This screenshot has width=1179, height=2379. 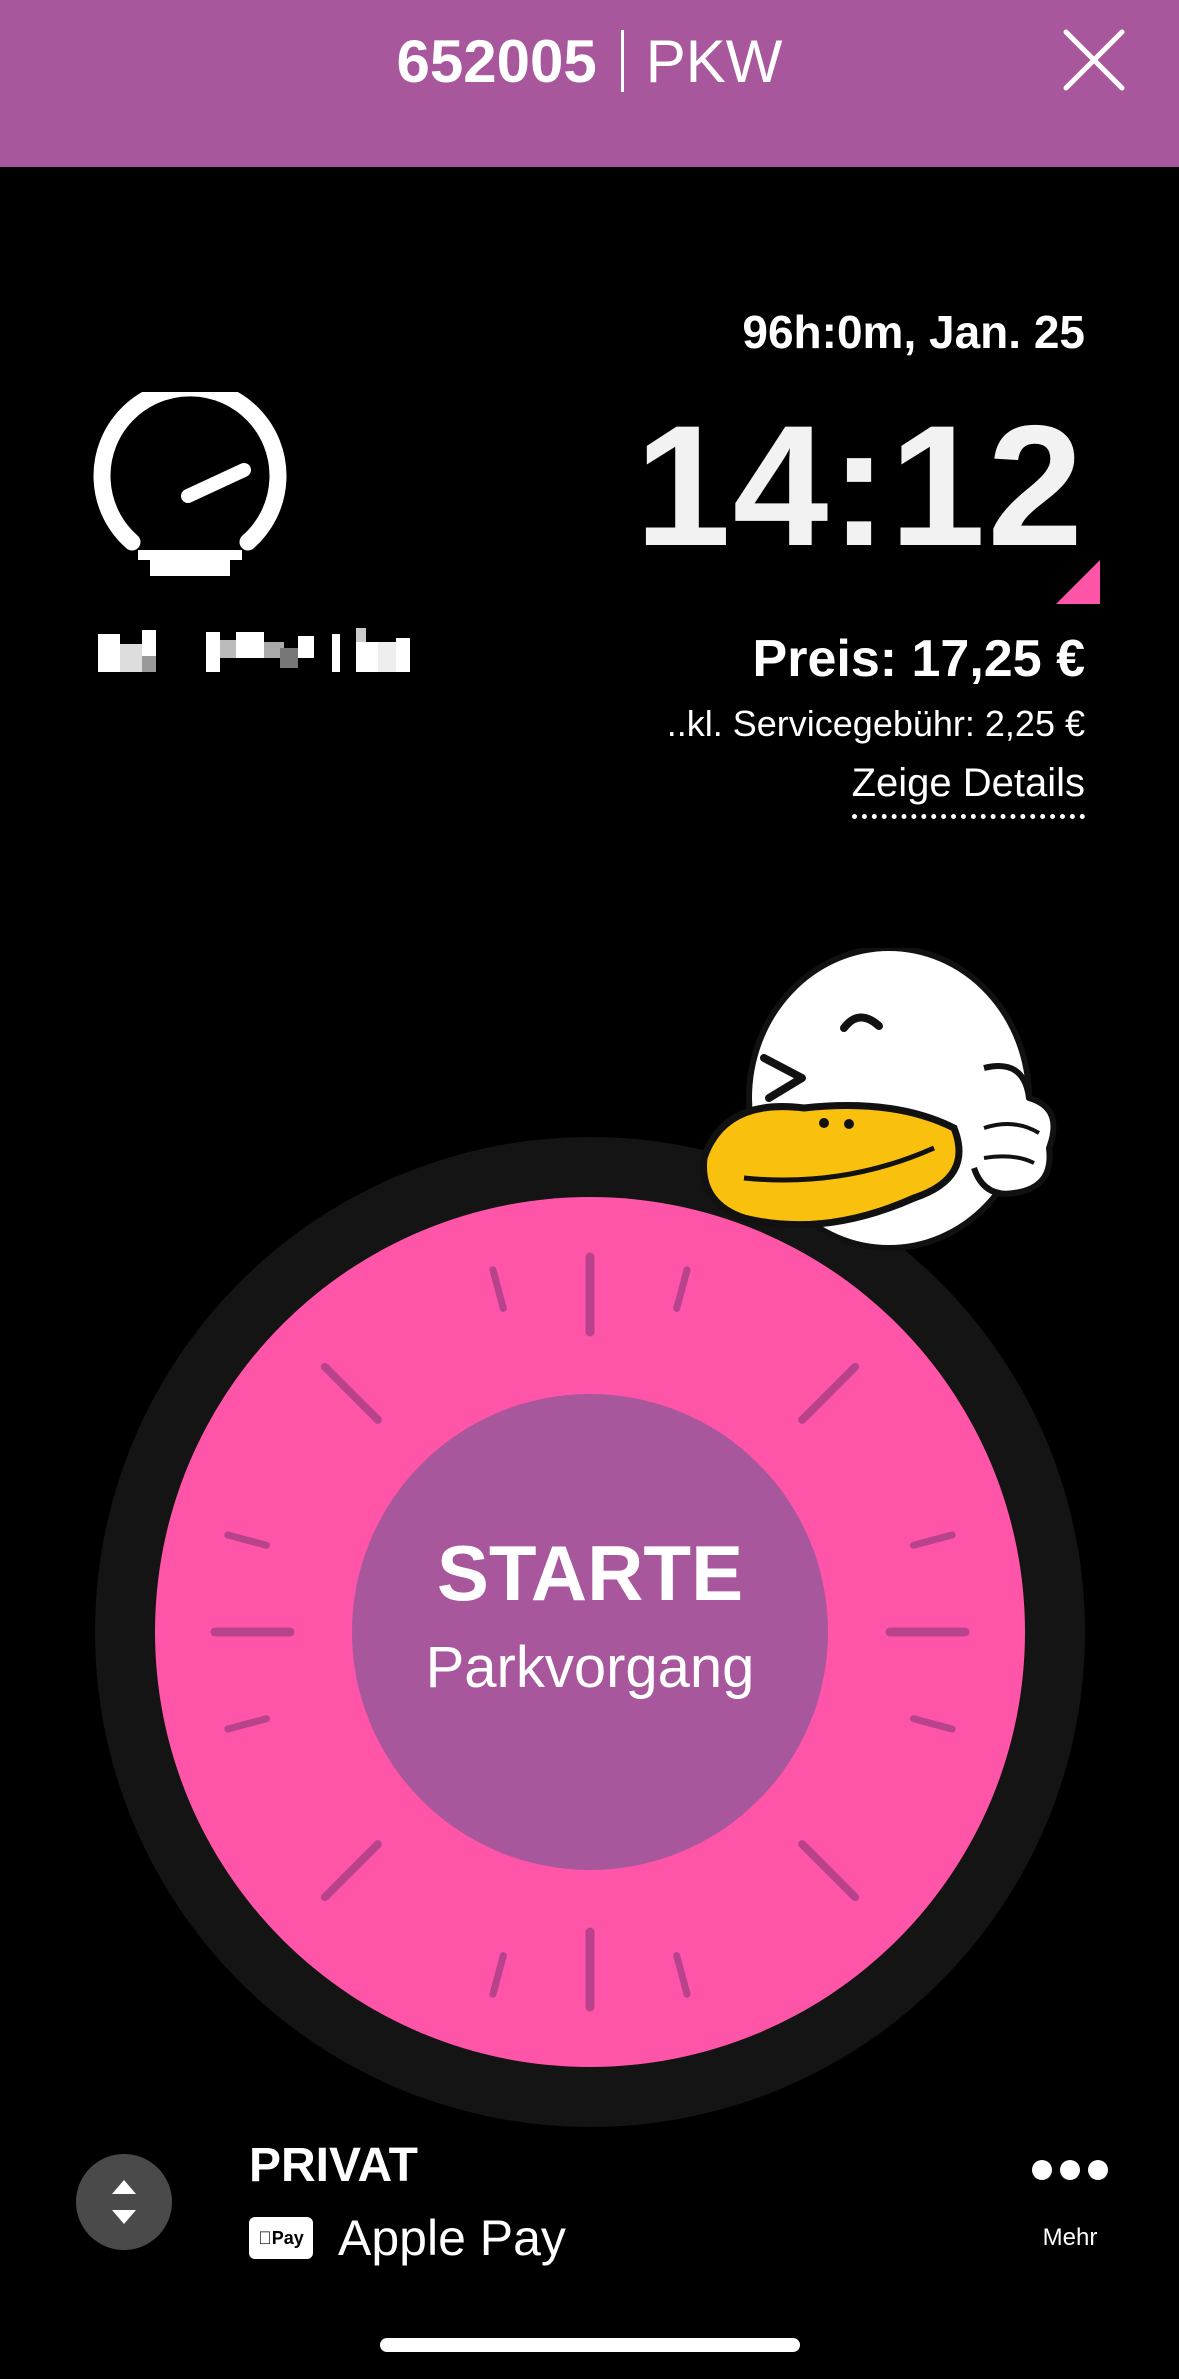 I want to click on zone-number: 652005, so click(x=496, y=61).